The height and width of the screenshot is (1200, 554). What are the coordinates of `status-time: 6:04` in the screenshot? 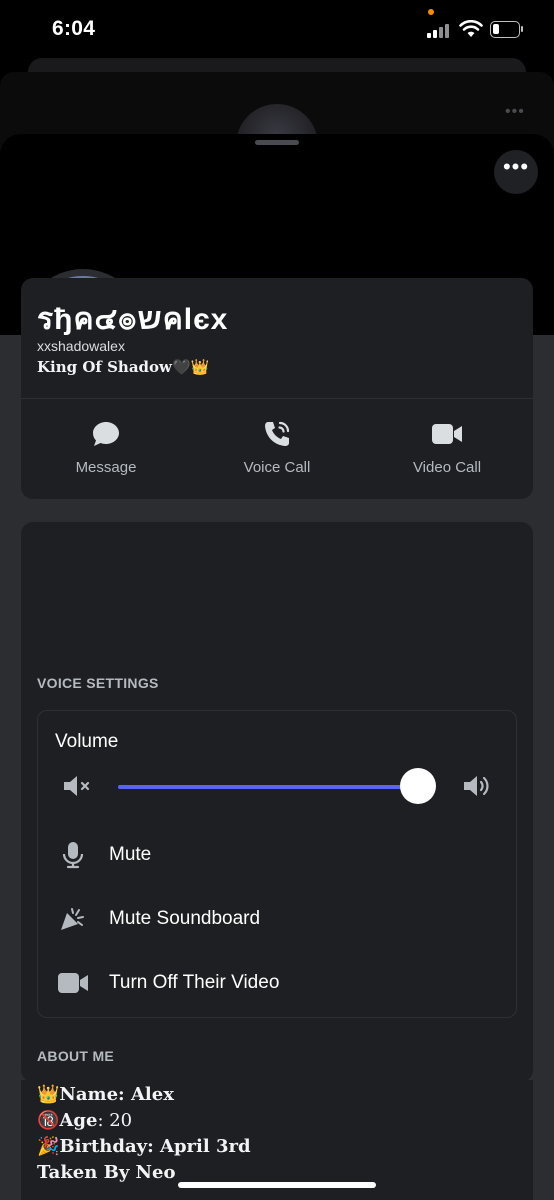 It's located at (74, 28).